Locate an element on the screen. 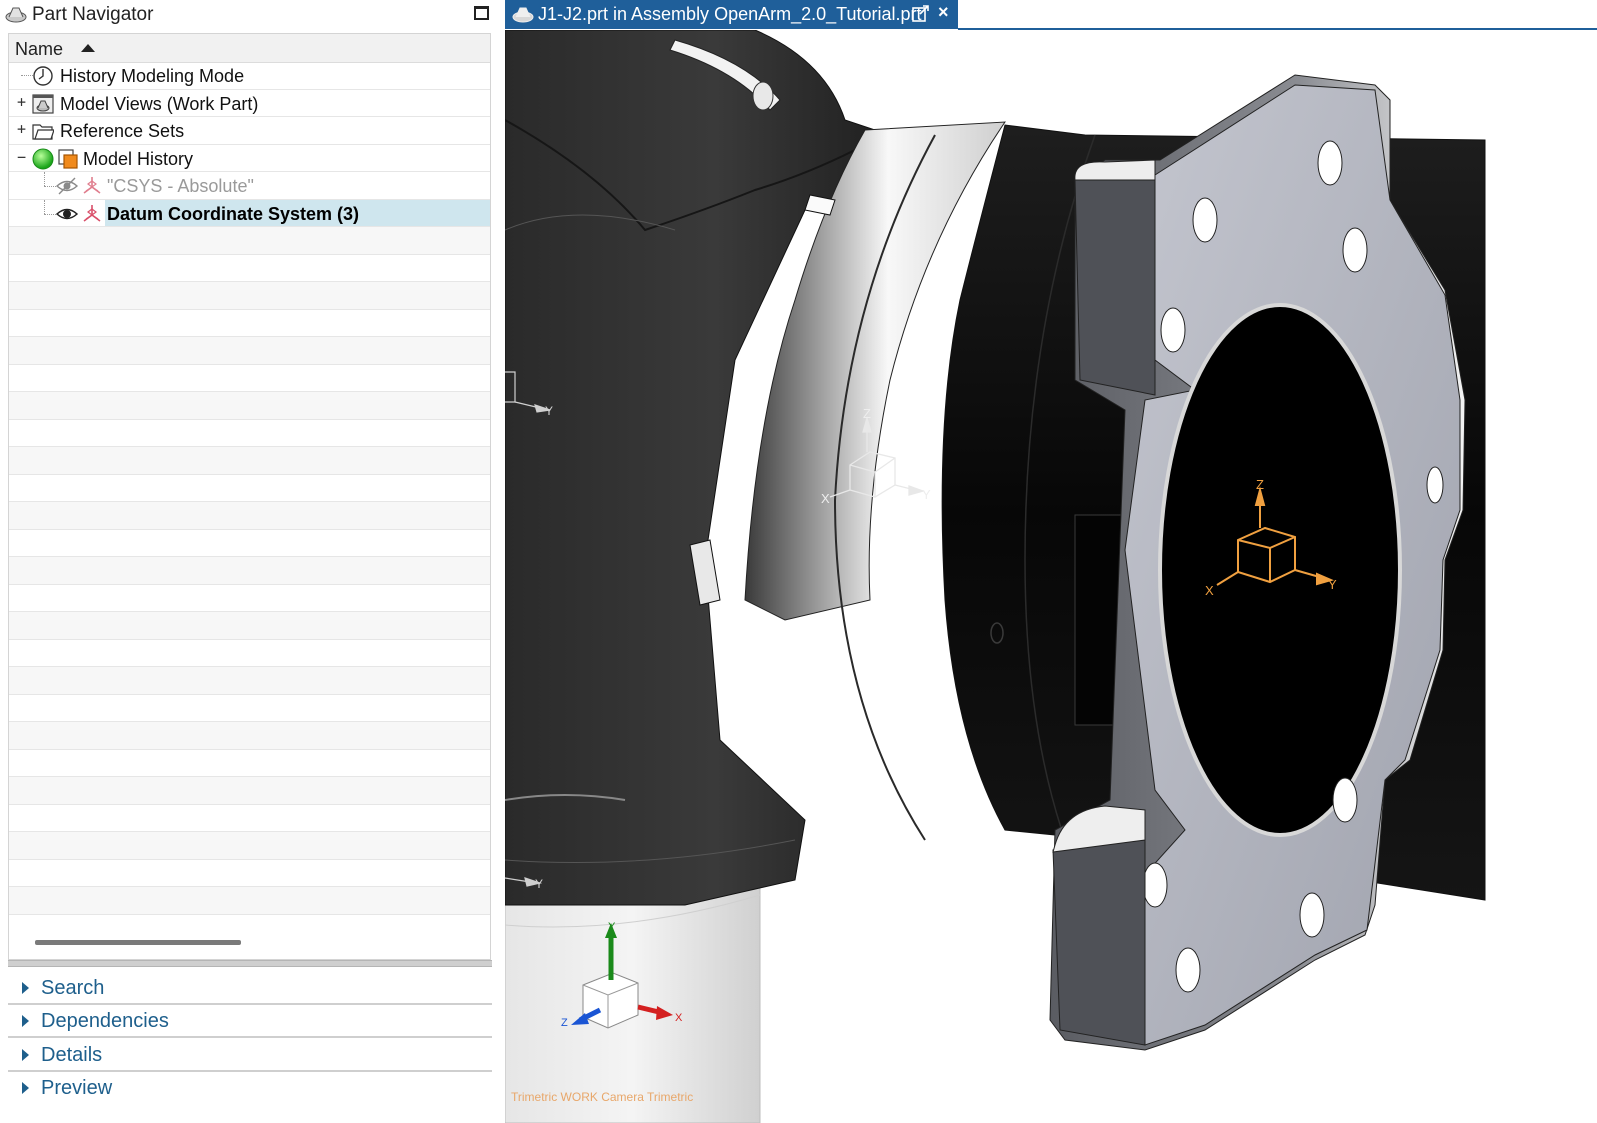  horizontal-scrollbar is located at coordinates (138, 942).